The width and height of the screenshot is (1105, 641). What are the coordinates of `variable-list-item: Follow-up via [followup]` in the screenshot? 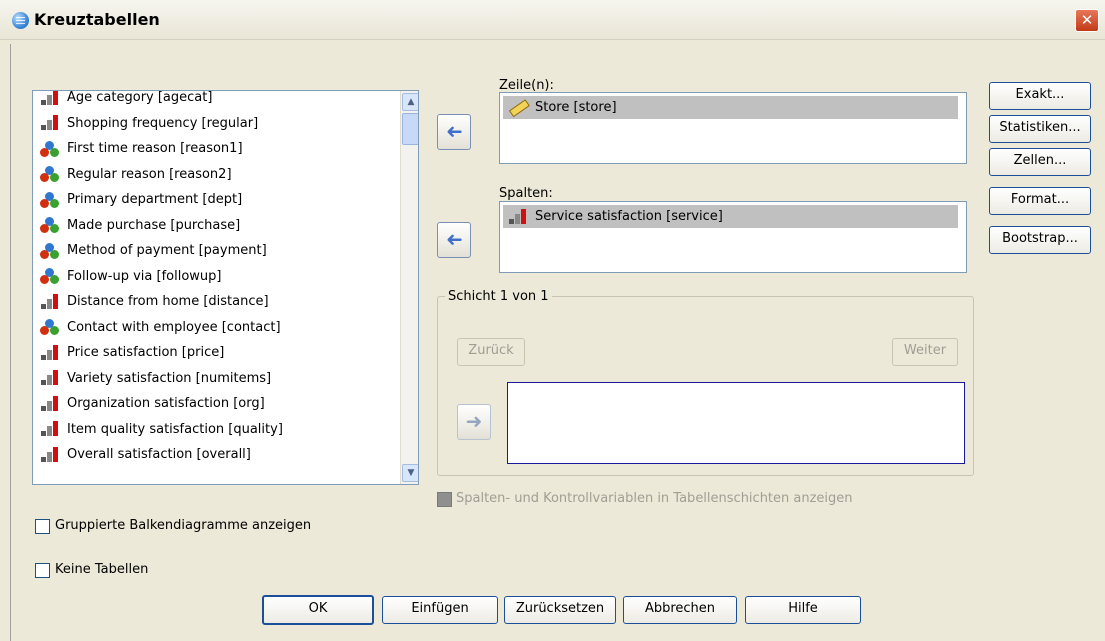 It's located at (130, 277).